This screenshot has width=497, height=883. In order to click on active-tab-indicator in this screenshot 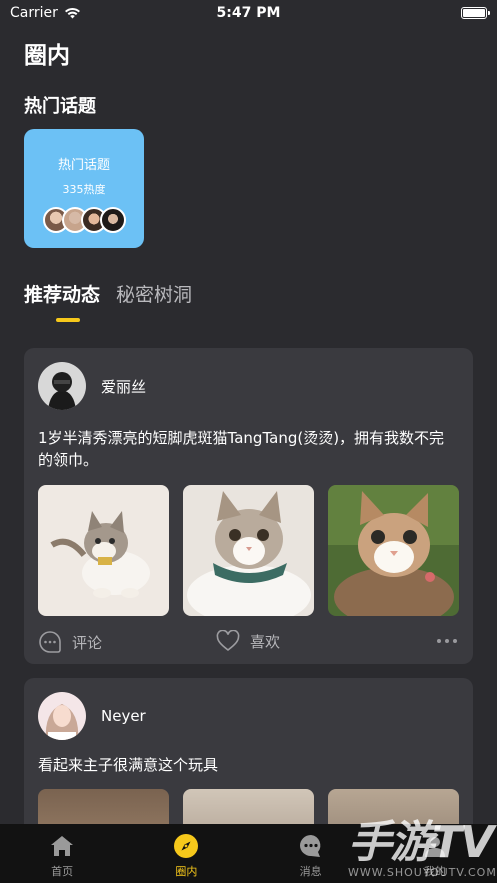, I will do `click(68, 320)`.